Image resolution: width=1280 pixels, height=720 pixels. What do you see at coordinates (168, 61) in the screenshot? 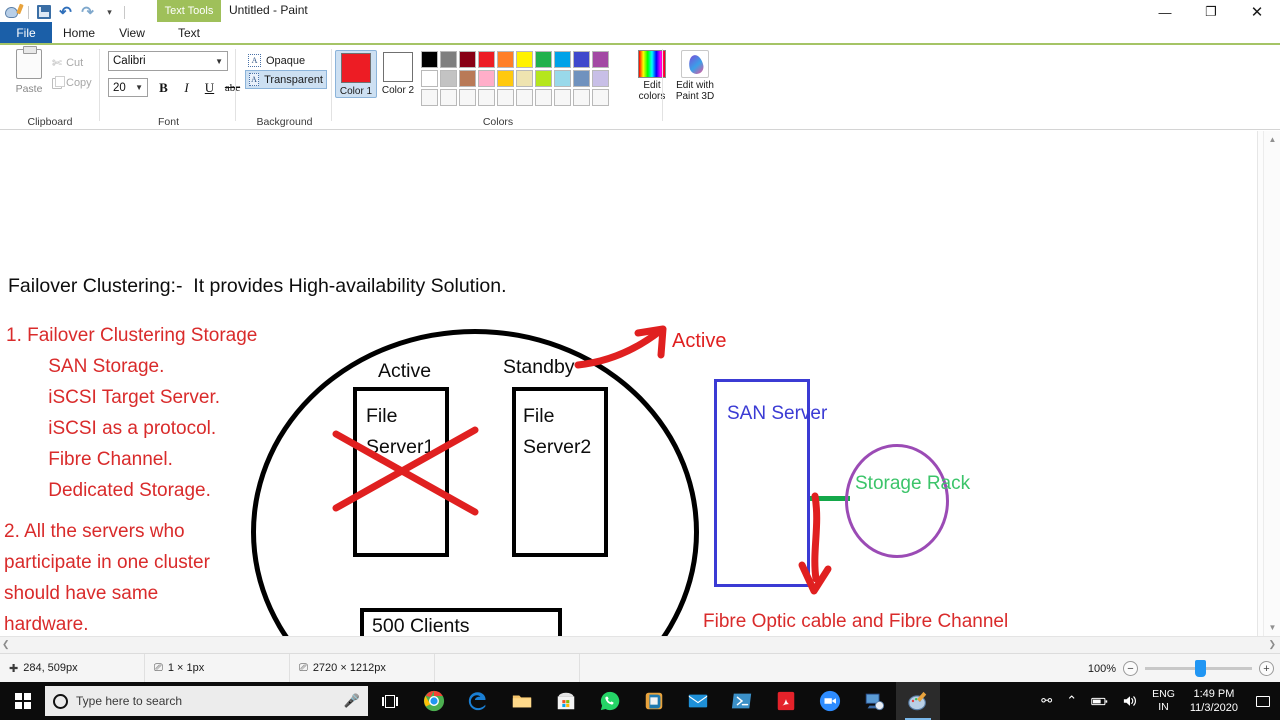
I see `font-family-combobox: Calibri ▼` at bounding box center [168, 61].